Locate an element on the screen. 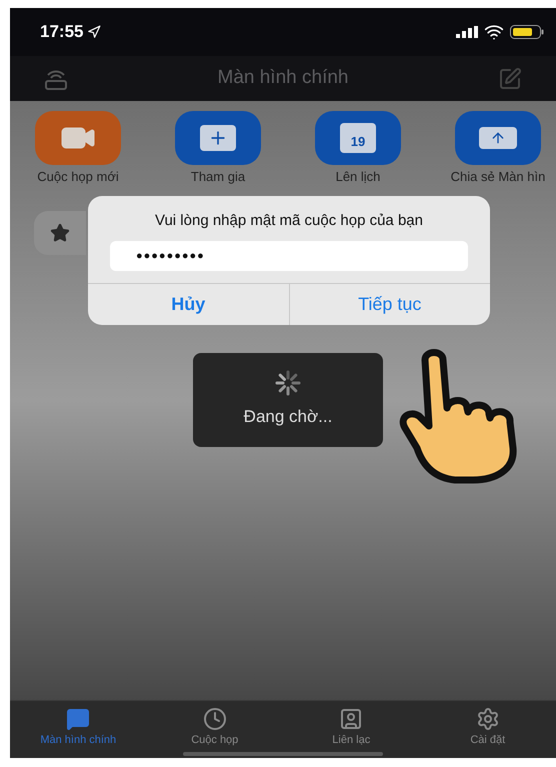 The width and height of the screenshot is (556, 767). tab-item: Màn hình chính is located at coordinates (78, 726).